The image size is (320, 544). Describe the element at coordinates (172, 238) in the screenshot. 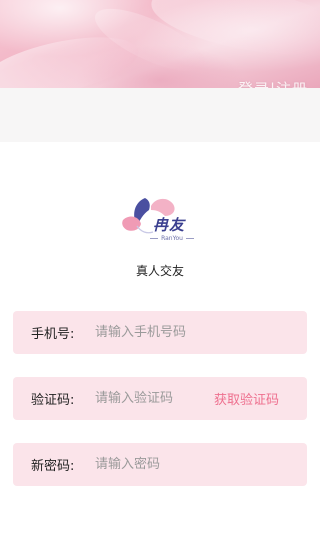

I see `brand-subtitle: RanYou` at that location.